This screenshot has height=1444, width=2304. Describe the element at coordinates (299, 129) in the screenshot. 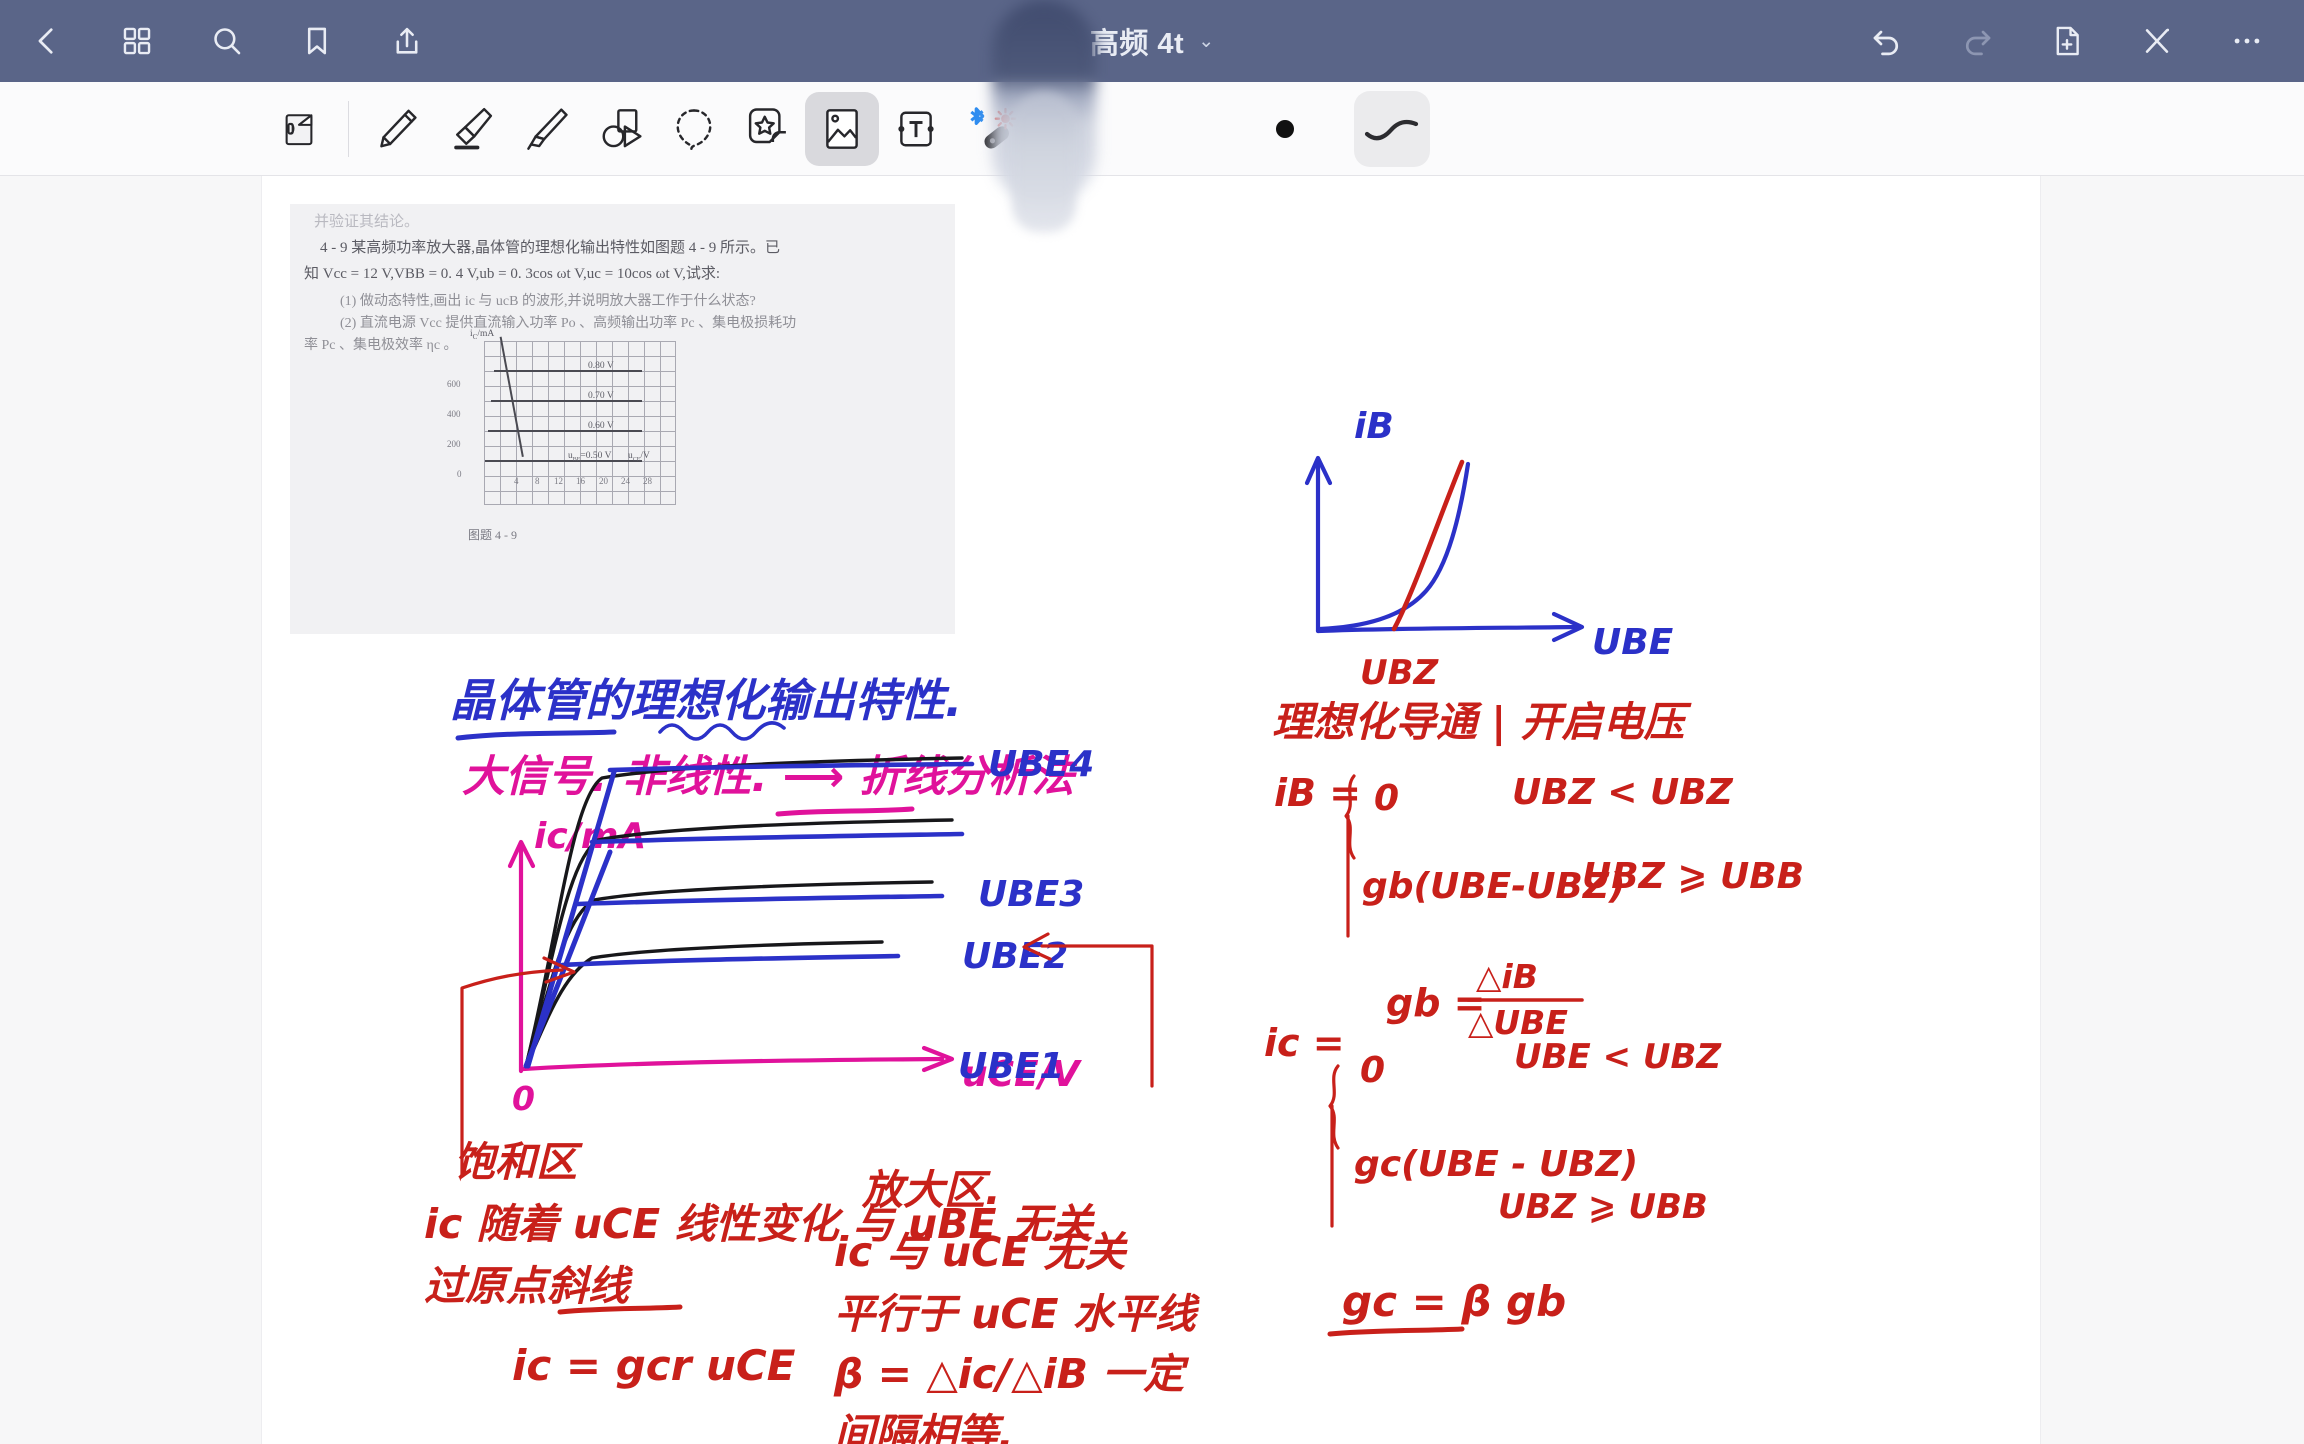

I see `page-flip-tool` at that location.